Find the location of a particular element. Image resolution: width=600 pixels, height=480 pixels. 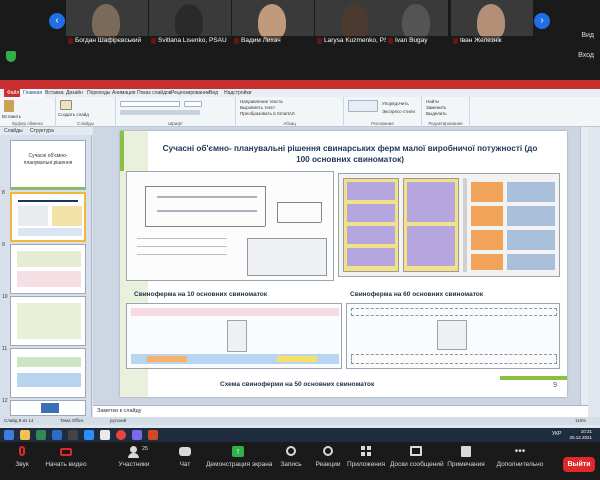

video-button: Начать видео is located at coordinates (66, 457).